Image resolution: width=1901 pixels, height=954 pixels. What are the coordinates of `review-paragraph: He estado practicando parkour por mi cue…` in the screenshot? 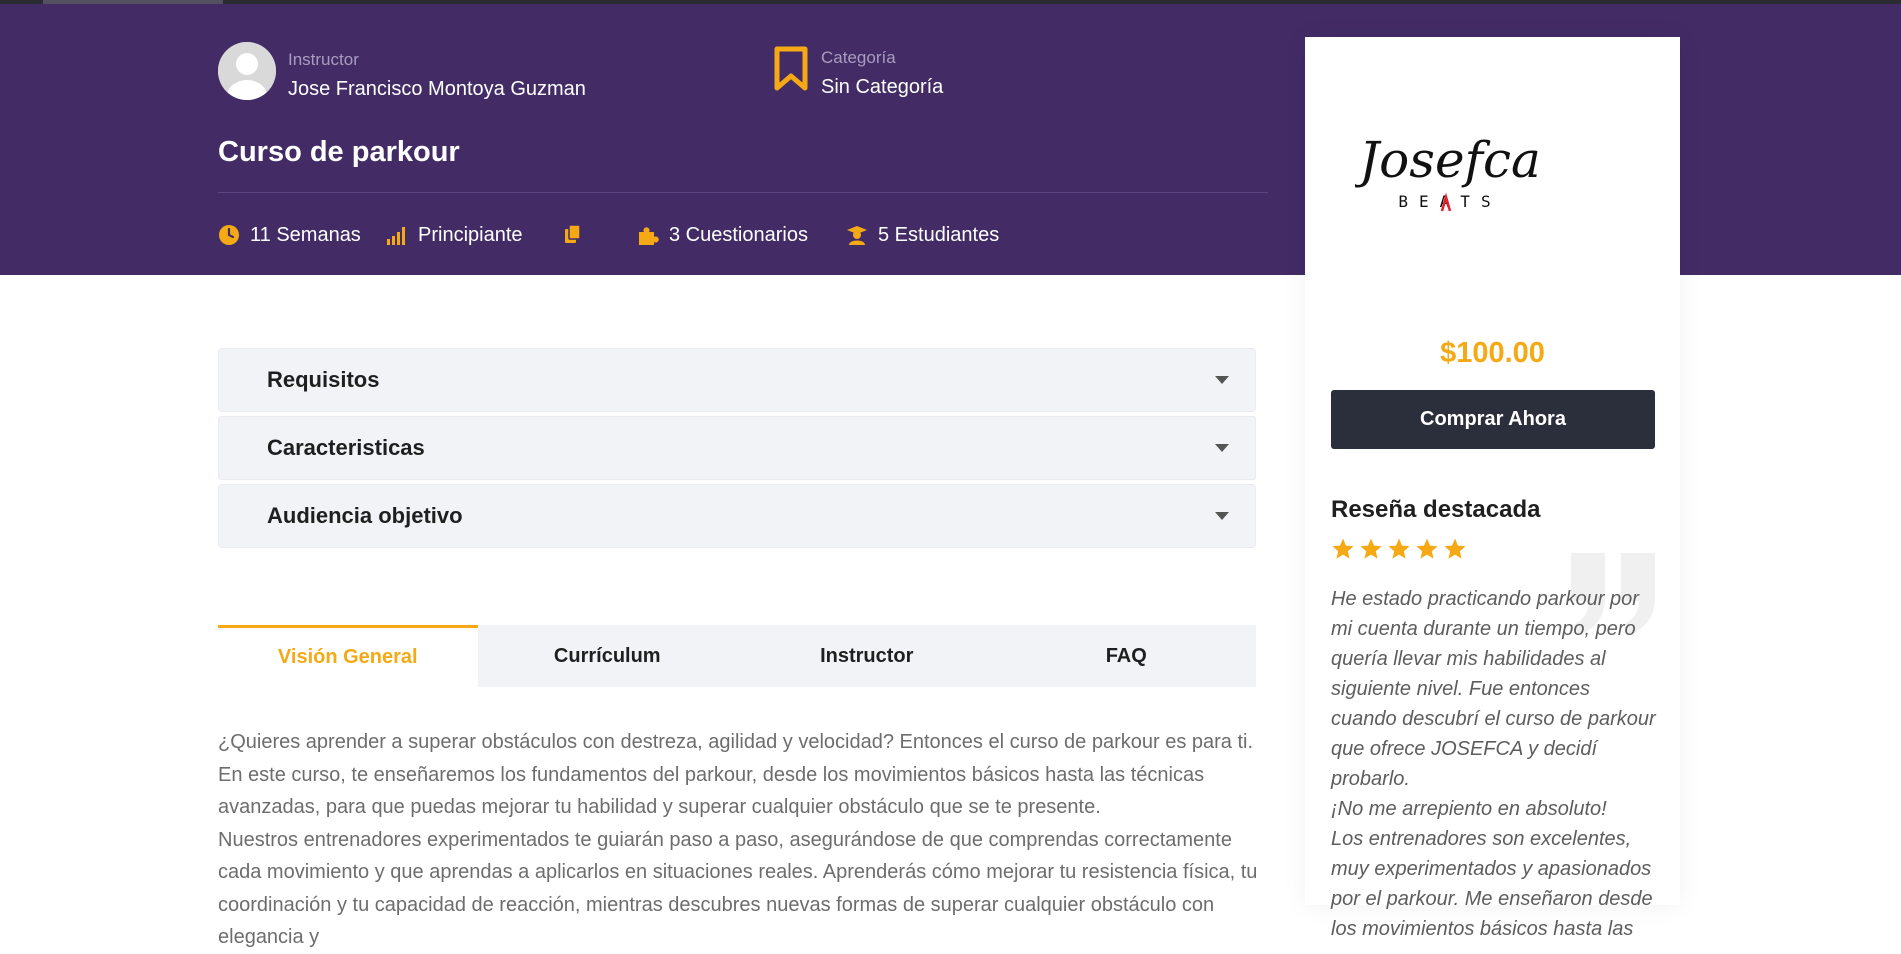 It's located at (1493, 689).